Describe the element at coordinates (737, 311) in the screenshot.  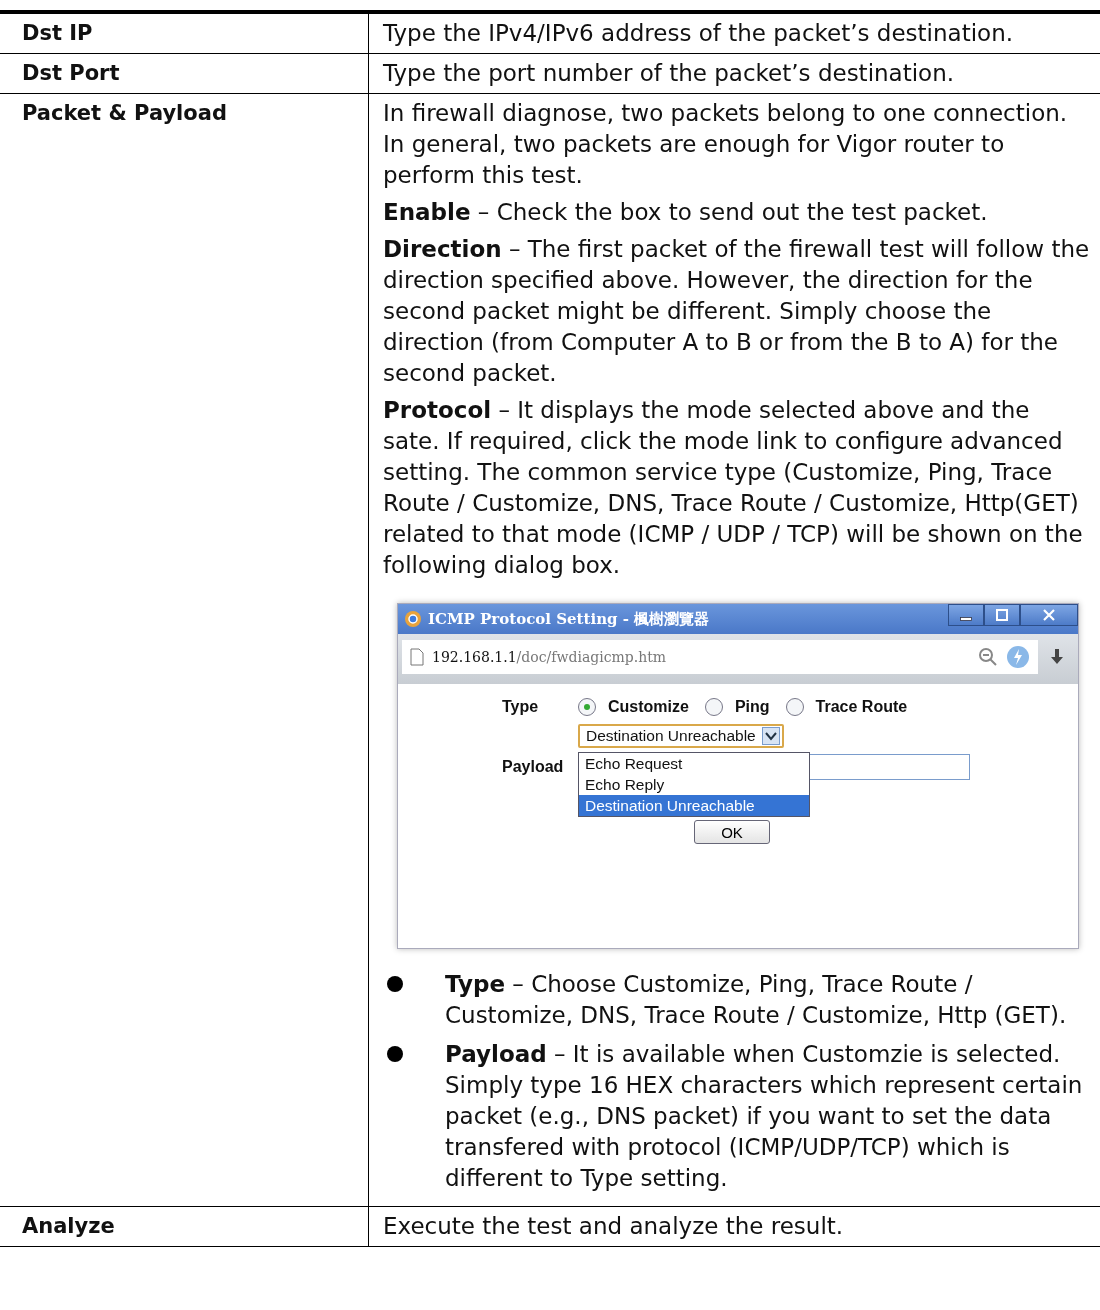
I see `description-text: Direction – The first packet of the firewall test will follow the direction specified above. However, the direction for the second packet might be different. Simply choose the direction (from Computer A to B or from the B to A) for the second packet.` at that location.